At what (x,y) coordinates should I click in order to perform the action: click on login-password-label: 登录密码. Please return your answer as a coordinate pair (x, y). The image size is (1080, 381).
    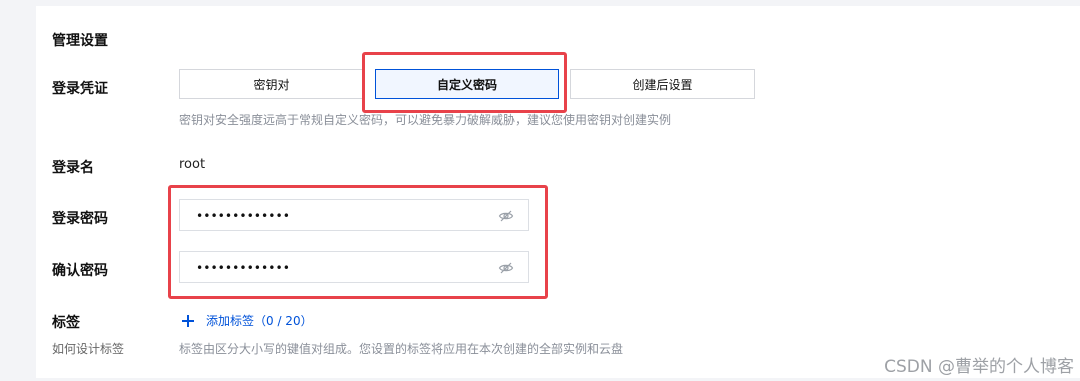
    Looking at the image, I should click on (80, 219).